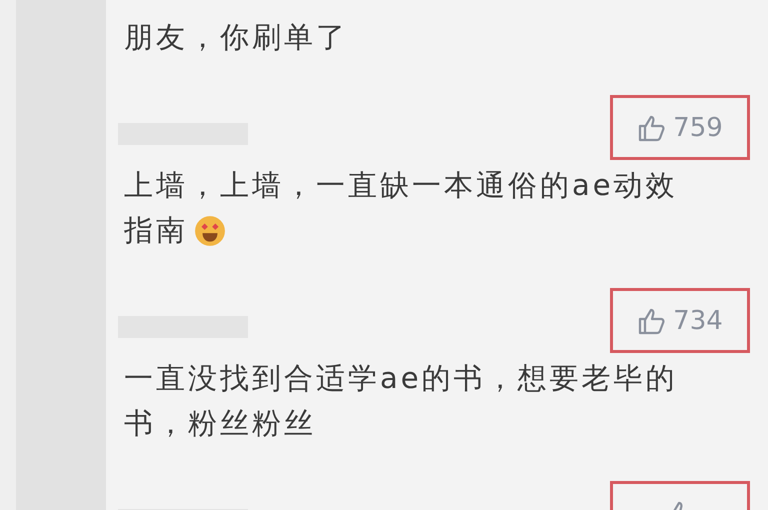  What do you see at coordinates (698, 127) in the screenshot?
I see `like-count: 759` at bounding box center [698, 127].